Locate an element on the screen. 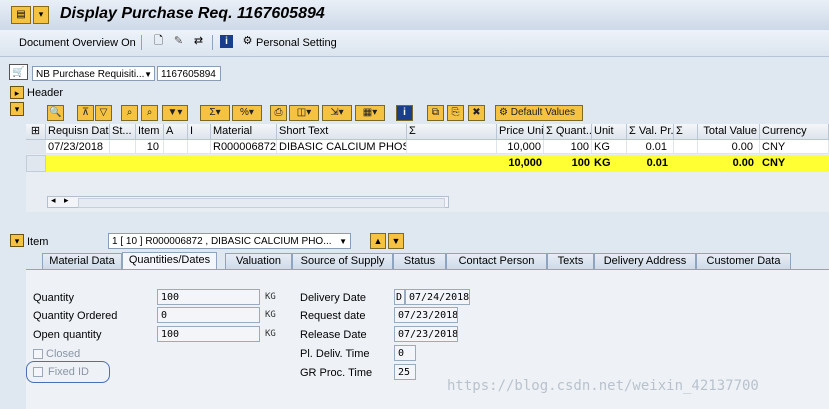 The width and height of the screenshot is (829, 409). align-icon: ⊼ is located at coordinates (85, 113).